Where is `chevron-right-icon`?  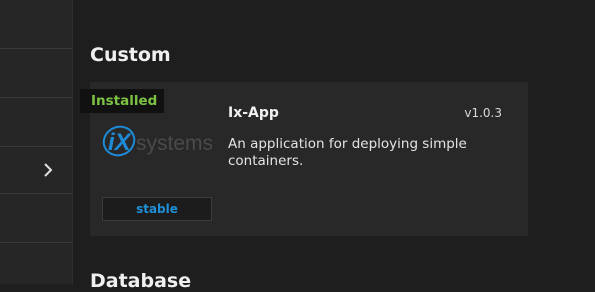 chevron-right-icon is located at coordinates (48, 170).